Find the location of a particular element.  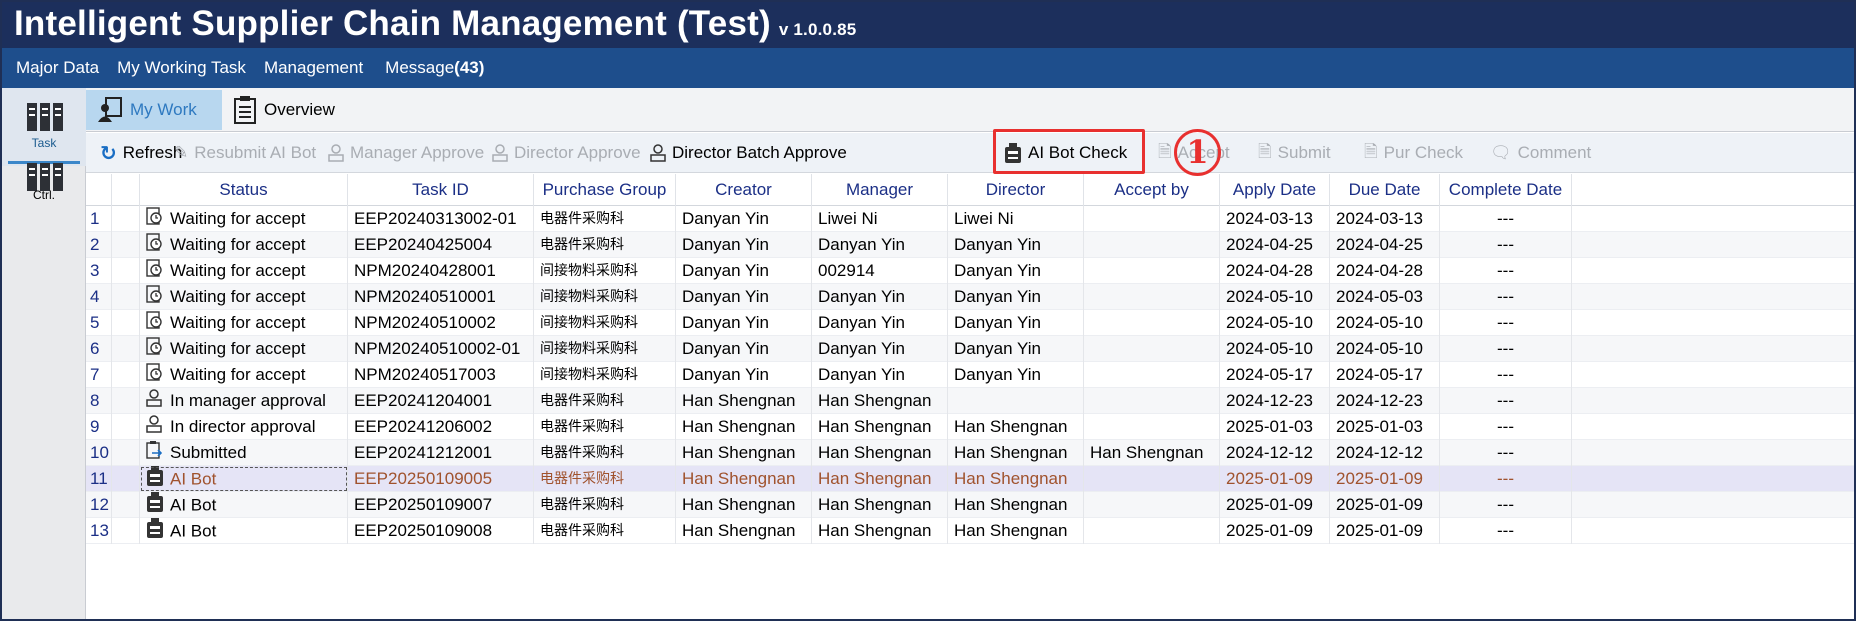

manager-cell: 002914 is located at coordinates (880, 271).